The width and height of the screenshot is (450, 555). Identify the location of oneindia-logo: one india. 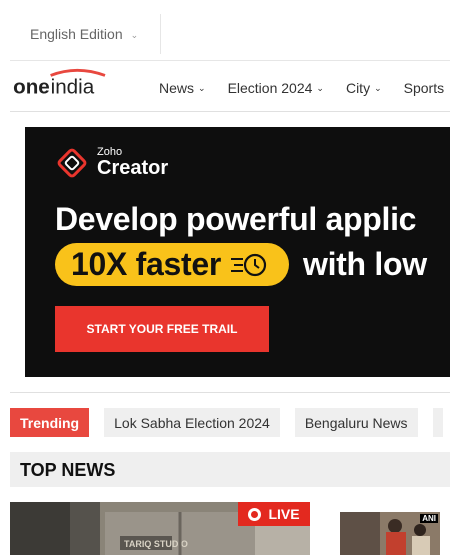
(60, 82).